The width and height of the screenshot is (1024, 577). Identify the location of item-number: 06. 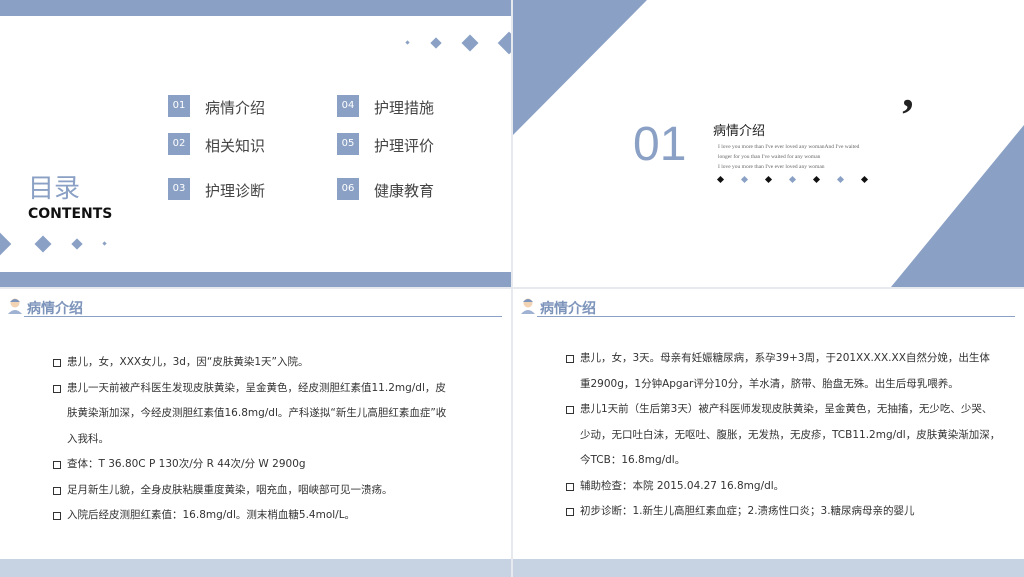
(348, 189).